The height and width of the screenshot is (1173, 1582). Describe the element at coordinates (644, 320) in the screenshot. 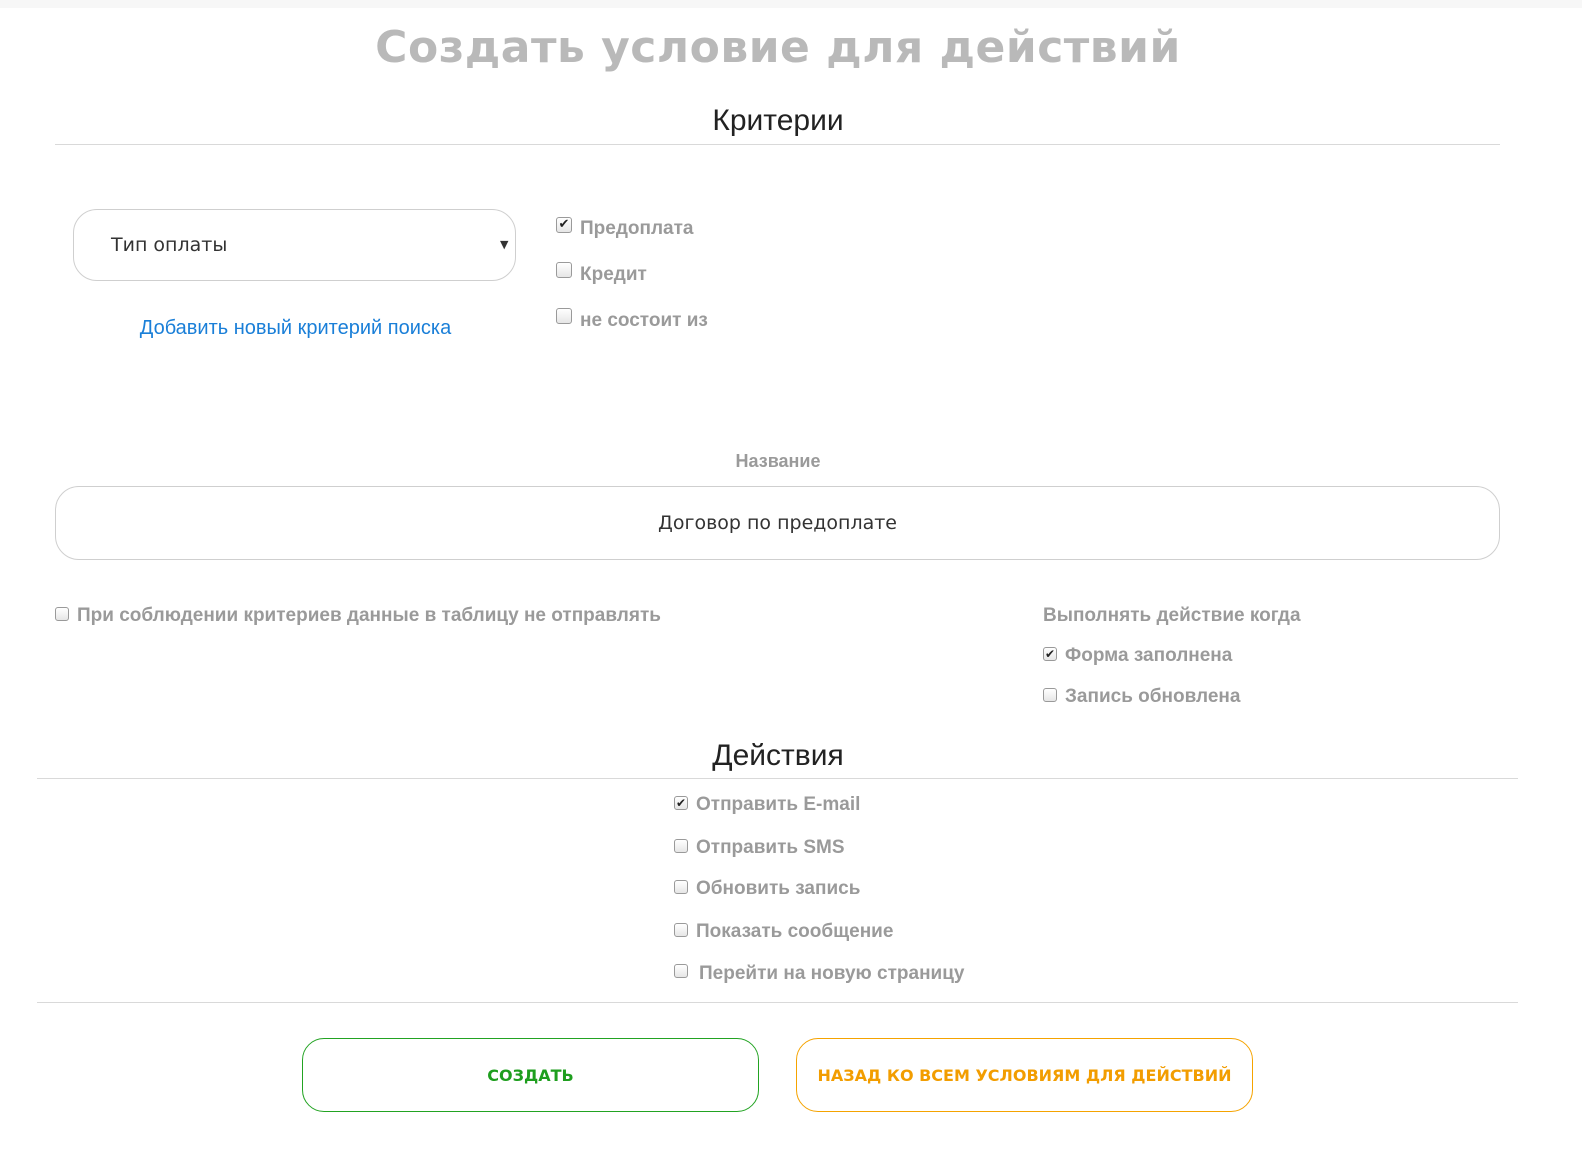

I see `label-not-consists: не состоит из` at that location.